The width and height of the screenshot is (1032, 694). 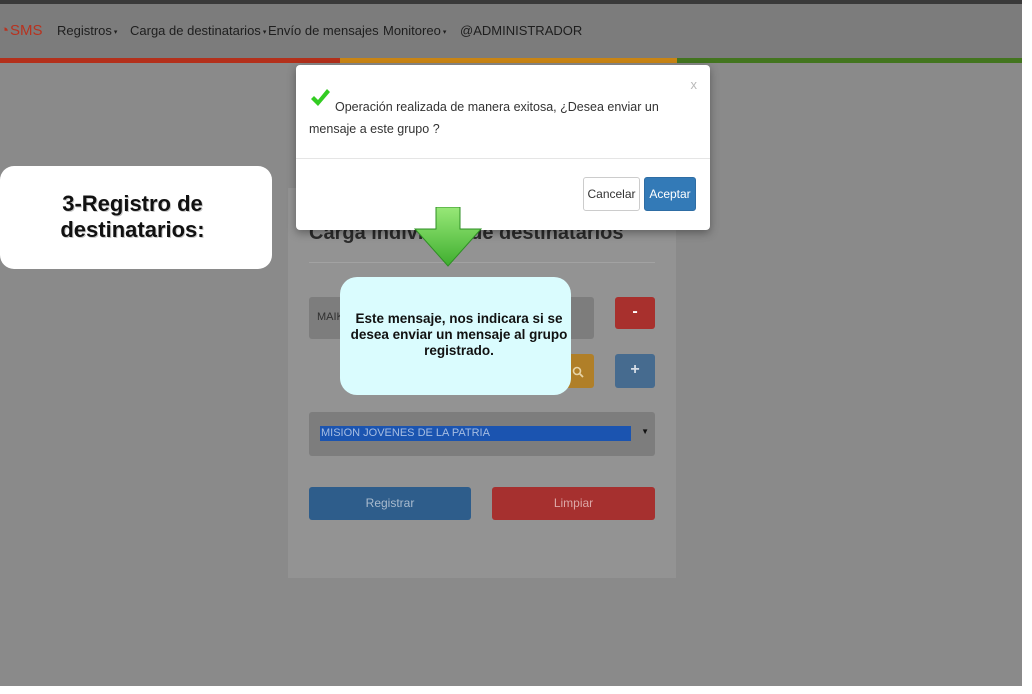 What do you see at coordinates (611, 194) in the screenshot?
I see `cancel-button: Cancelar` at bounding box center [611, 194].